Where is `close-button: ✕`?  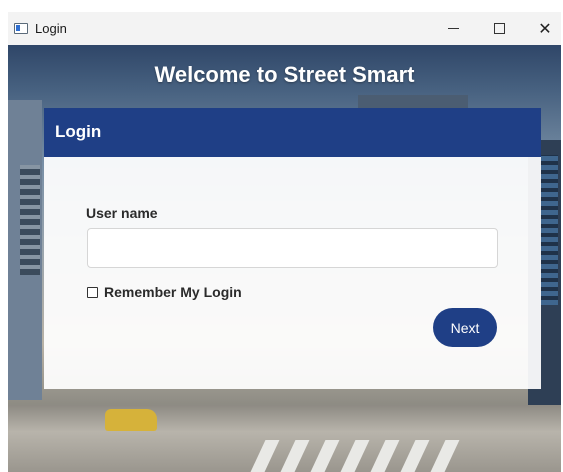 close-button: ✕ is located at coordinates (541, 28).